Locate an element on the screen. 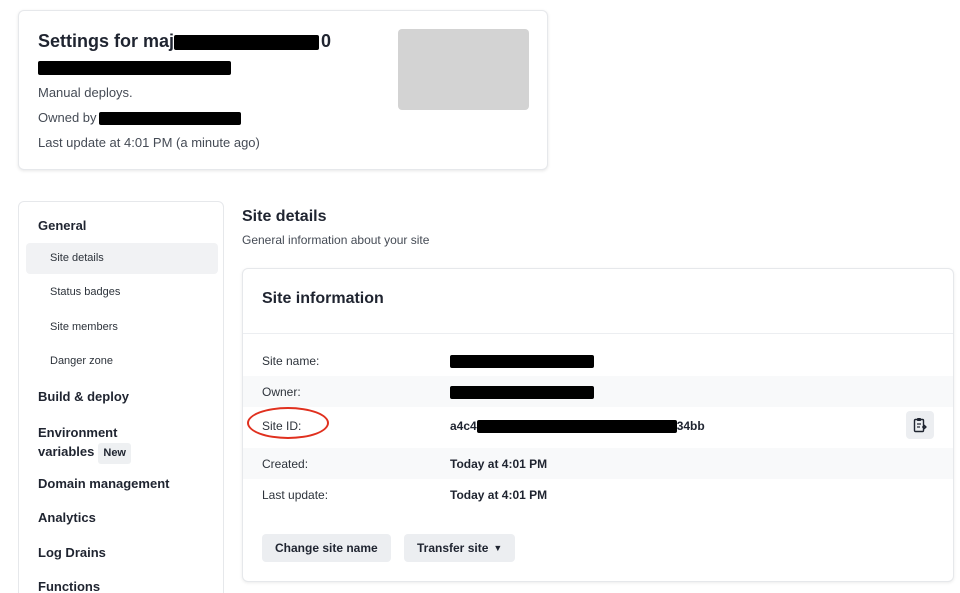  owner-label: Owner: is located at coordinates (281, 392).